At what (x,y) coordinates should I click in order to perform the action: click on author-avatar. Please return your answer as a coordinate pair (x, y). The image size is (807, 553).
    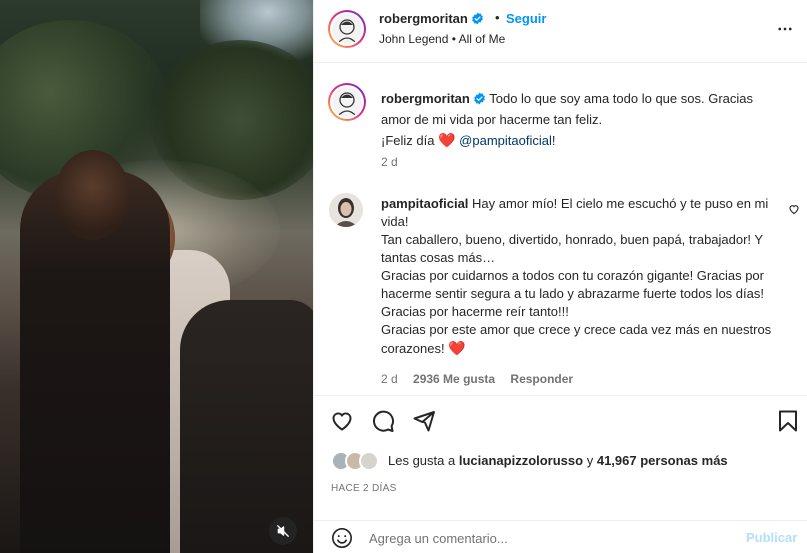
    Looking at the image, I should click on (347, 29).